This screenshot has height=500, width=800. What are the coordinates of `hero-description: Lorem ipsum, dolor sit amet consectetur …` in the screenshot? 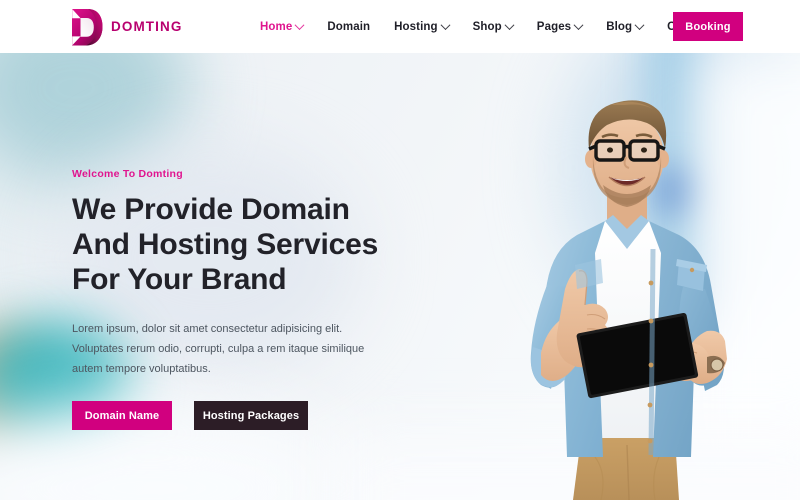 It's located at (218, 349).